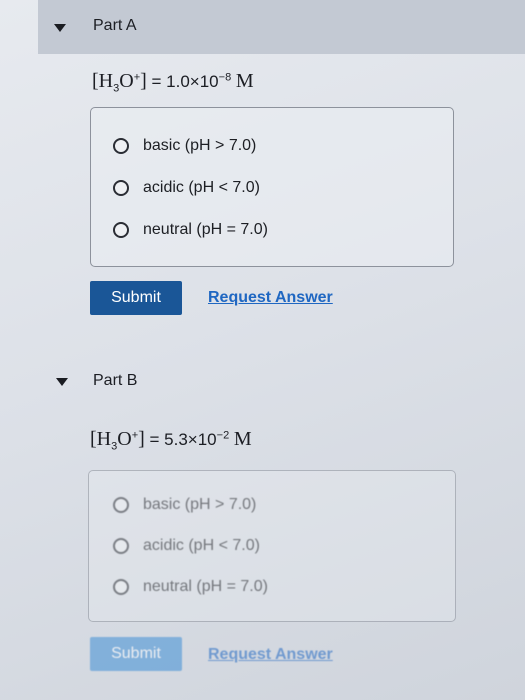 The height and width of the screenshot is (700, 525). What do you see at coordinates (136, 298) in the screenshot?
I see `part-a-submit-button: Submit` at bounding box center [136, 298].